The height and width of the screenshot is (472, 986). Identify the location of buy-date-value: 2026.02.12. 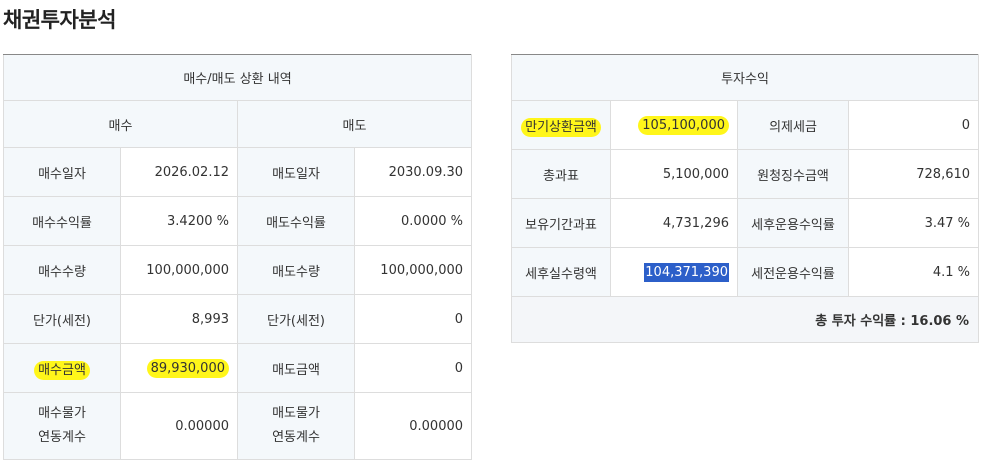
(179, 172).